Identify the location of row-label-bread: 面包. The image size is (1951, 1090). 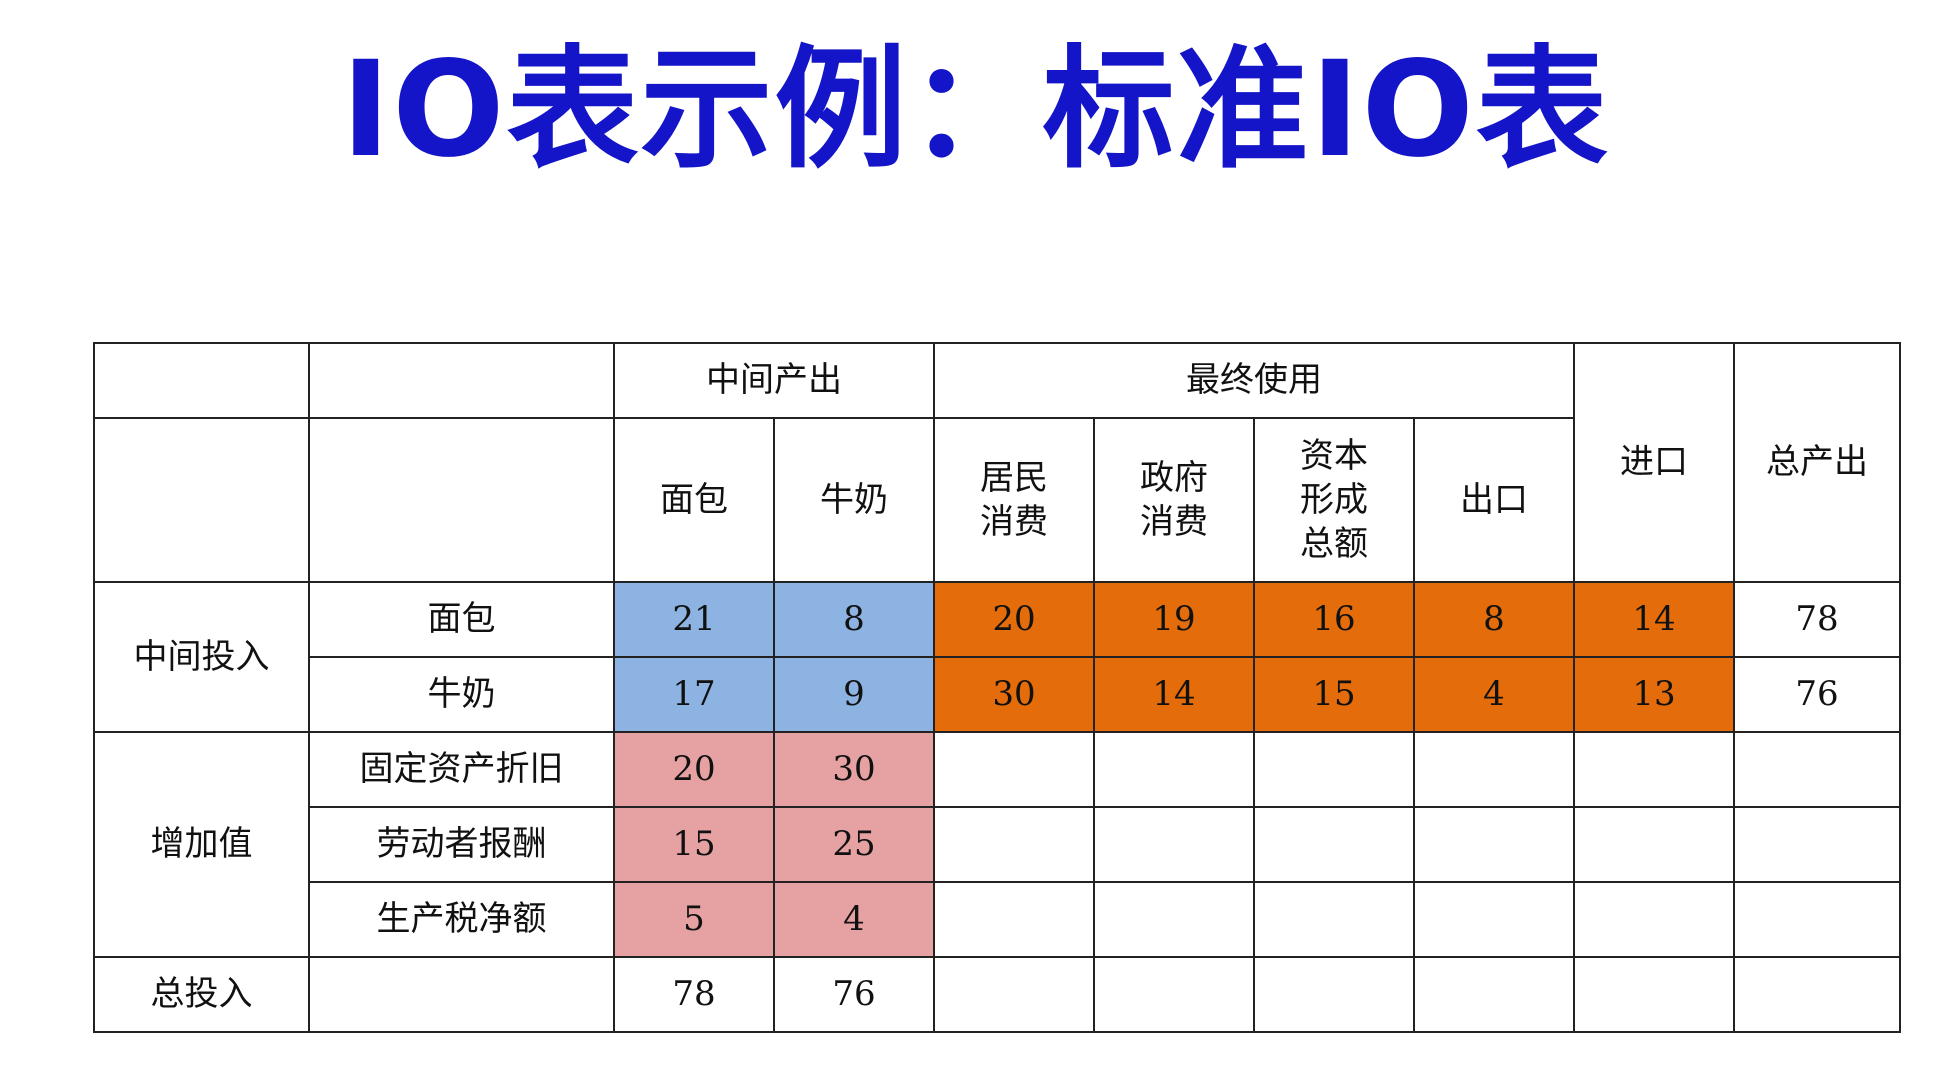
(461, 619).